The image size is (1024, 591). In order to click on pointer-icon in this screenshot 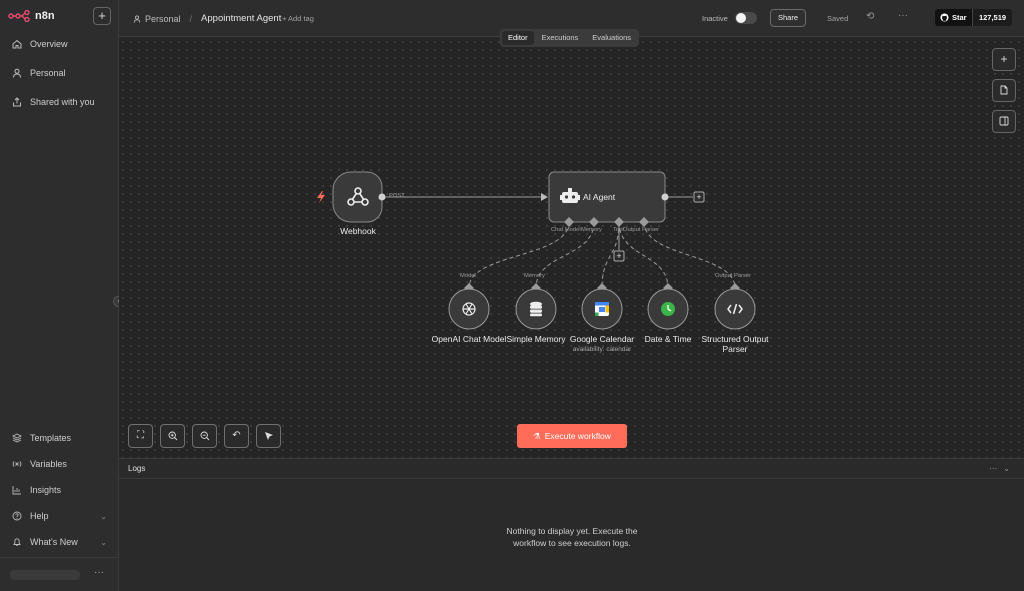, I will do `click(268, 436)`.